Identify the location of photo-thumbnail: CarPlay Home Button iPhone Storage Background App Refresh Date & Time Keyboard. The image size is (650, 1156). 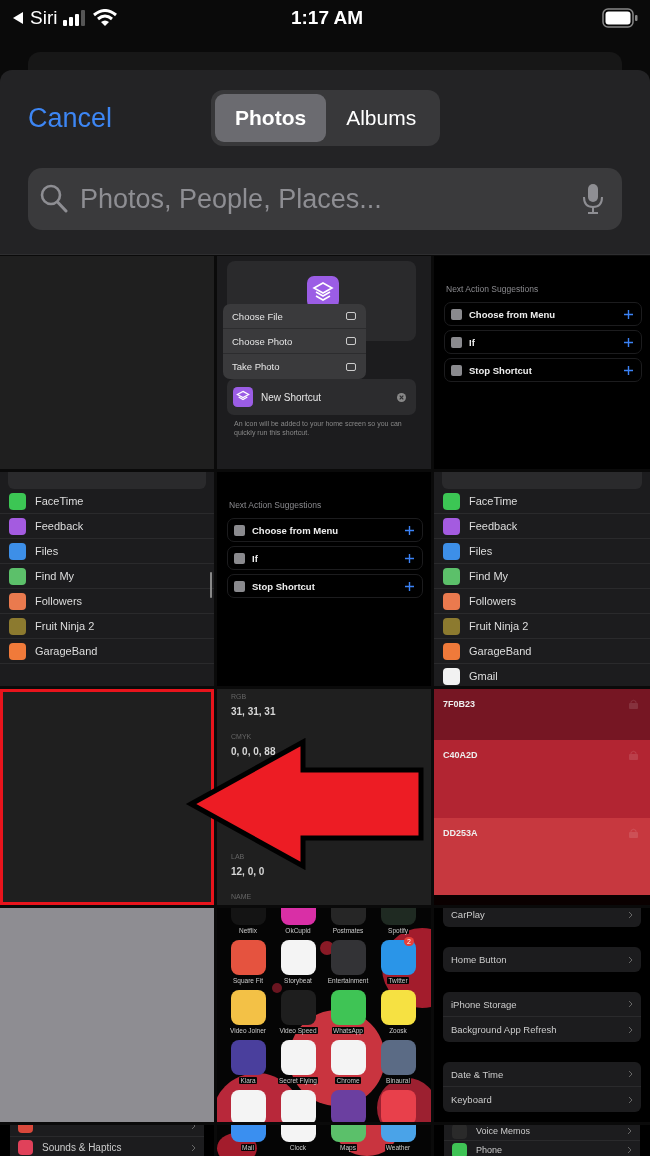
(542, 1015).